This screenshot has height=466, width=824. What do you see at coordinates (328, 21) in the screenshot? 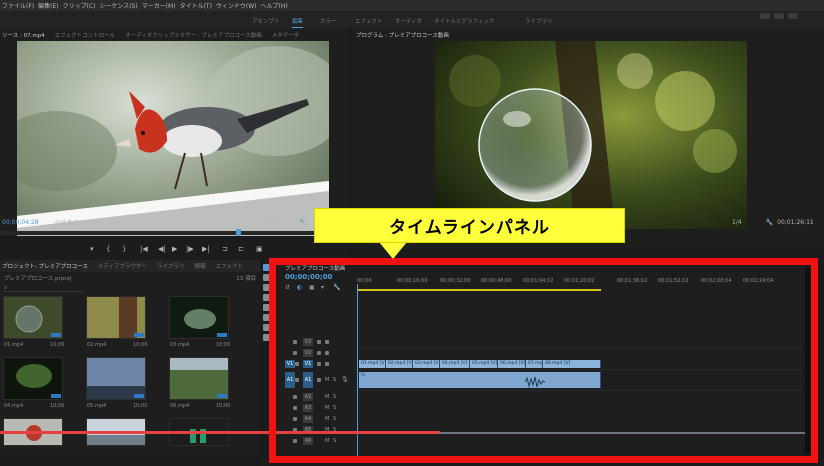
I see `workspace-color: カラー` at bounding box center [328, 21].